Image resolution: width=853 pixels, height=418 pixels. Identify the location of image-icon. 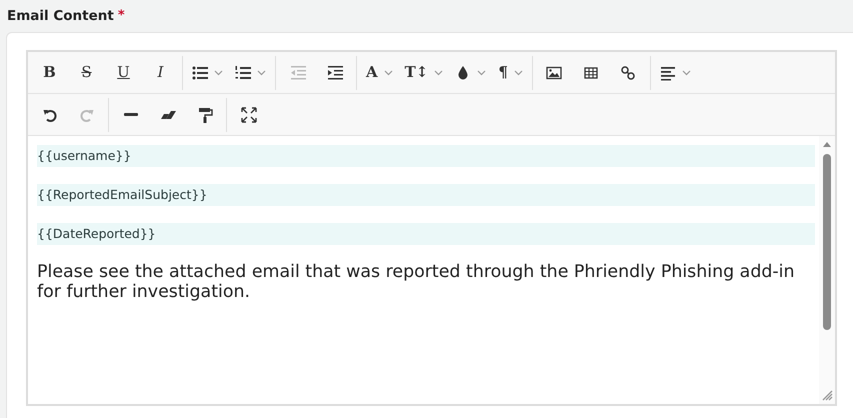
(554, 72).